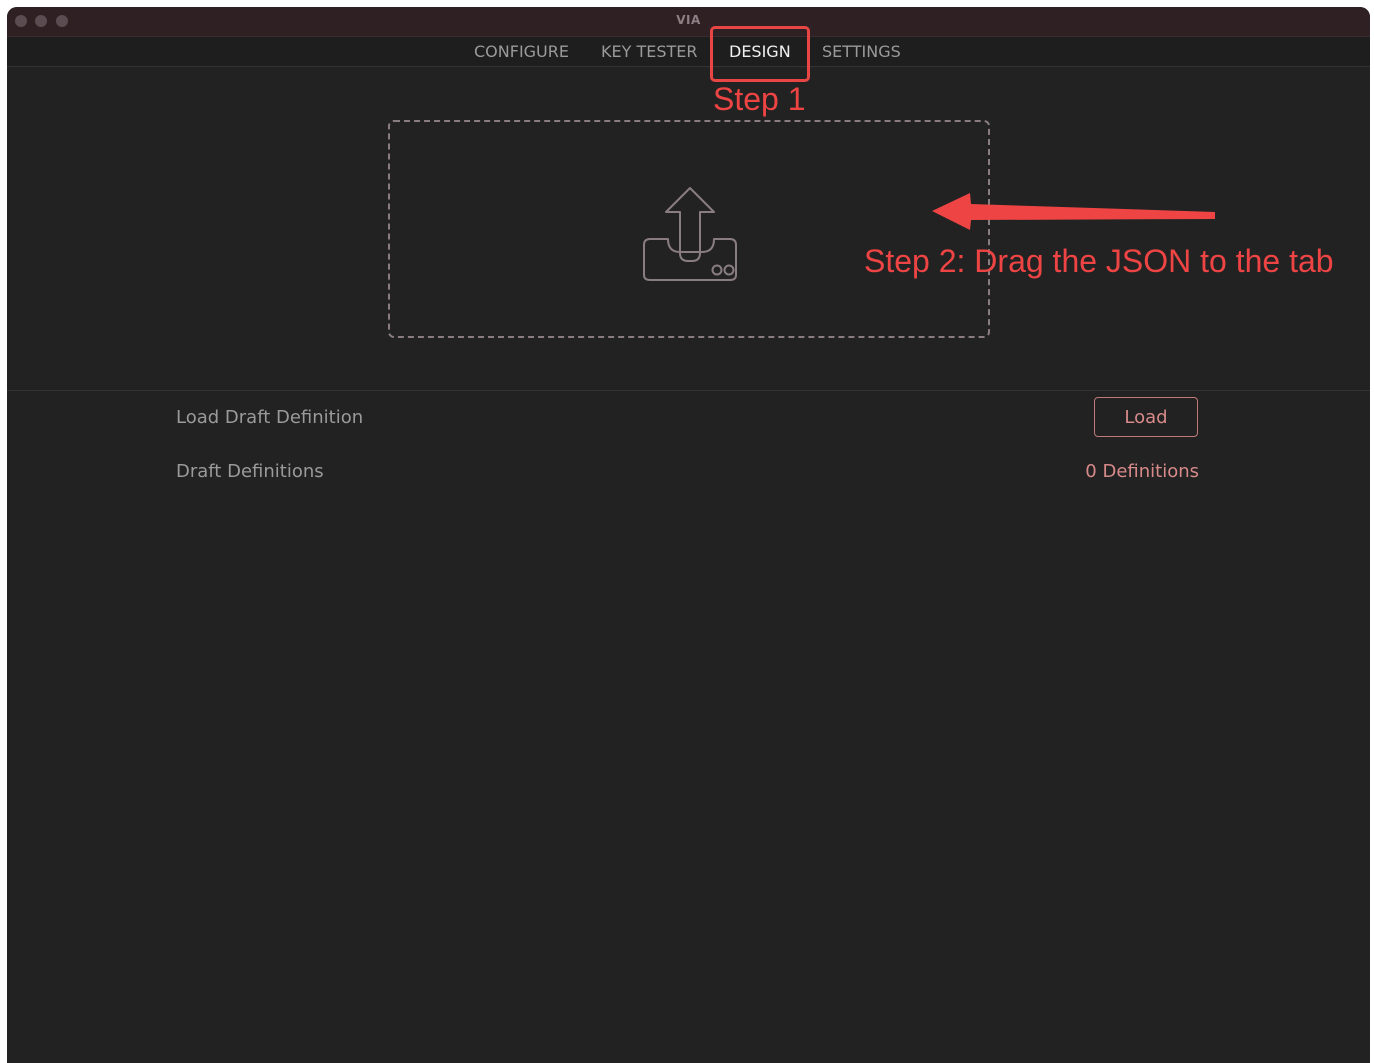  I want to click on tab-configure: CONFIGURE, so click(521, 51).